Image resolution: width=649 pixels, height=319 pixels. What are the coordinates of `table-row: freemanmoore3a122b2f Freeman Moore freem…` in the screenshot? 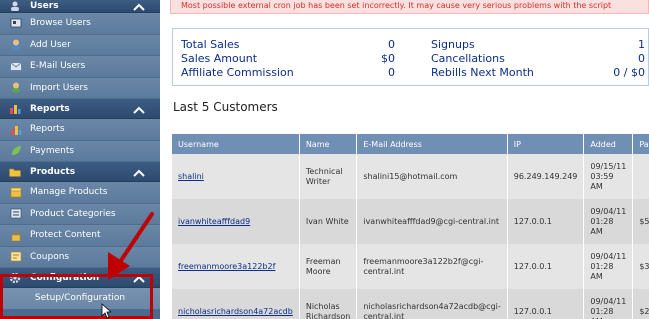 It's located at (410, 266).